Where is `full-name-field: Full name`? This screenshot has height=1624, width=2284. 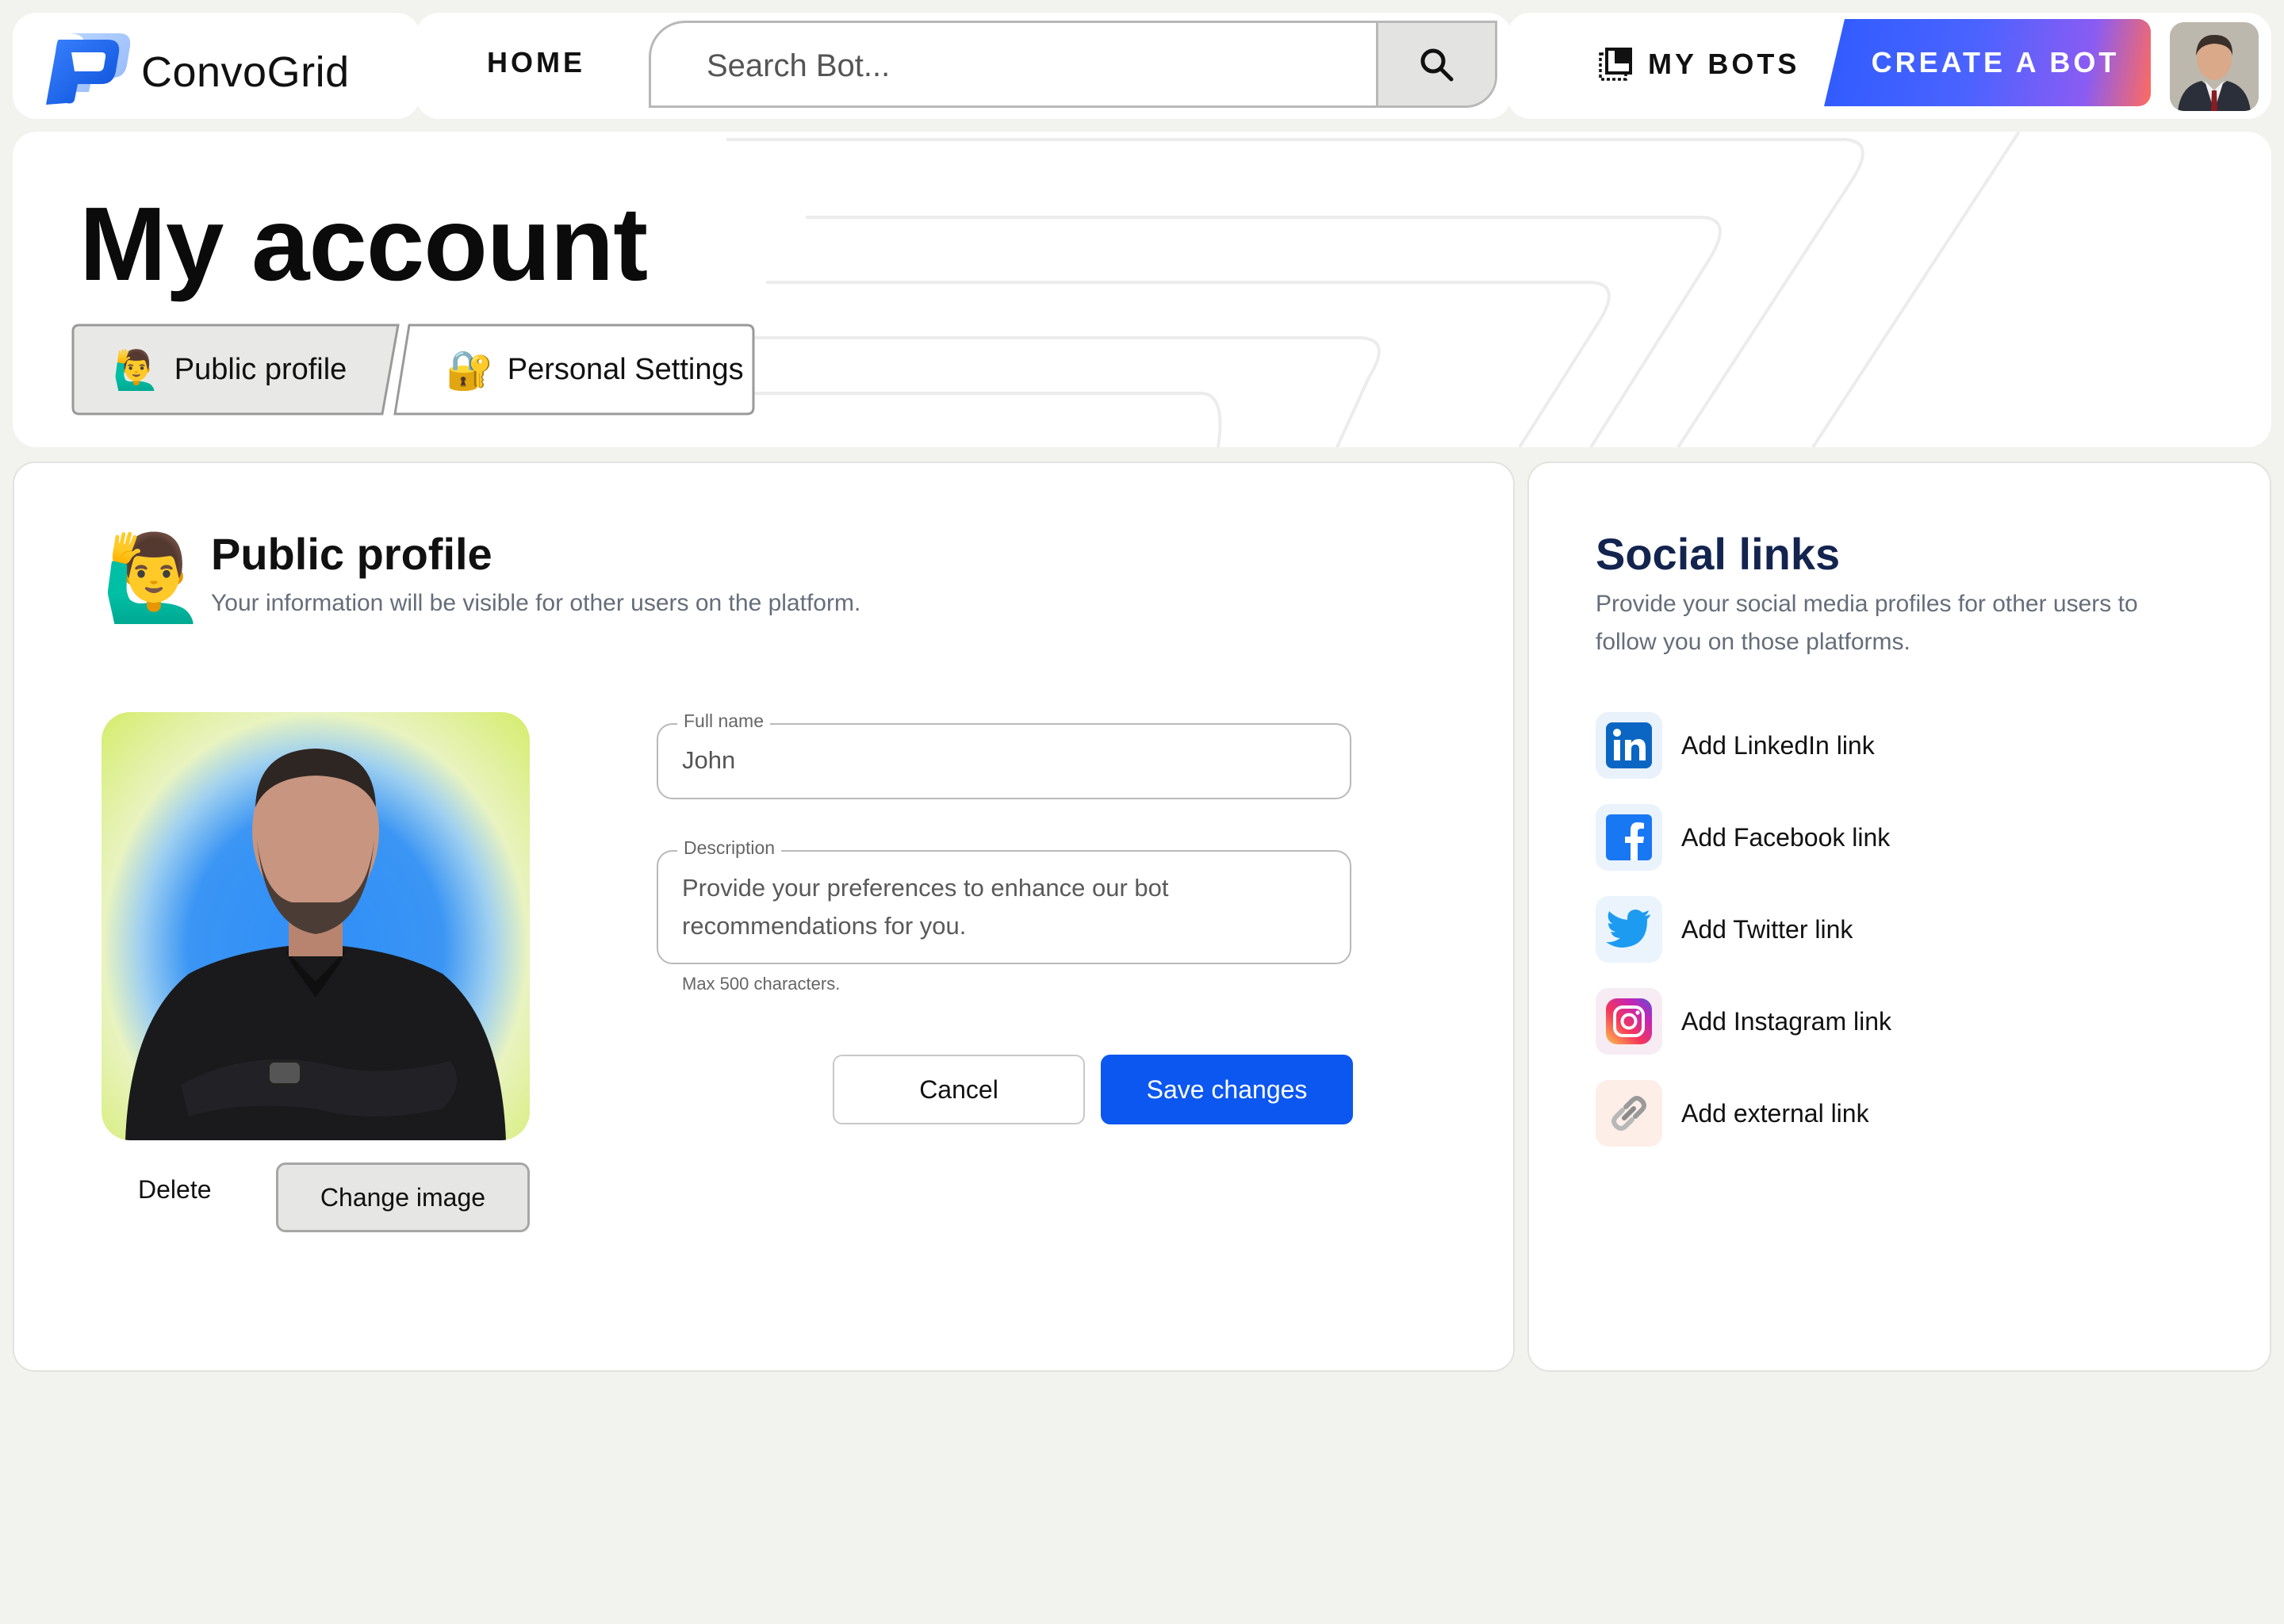 full-name-field: Full name is located at coordinates (1004, 754).